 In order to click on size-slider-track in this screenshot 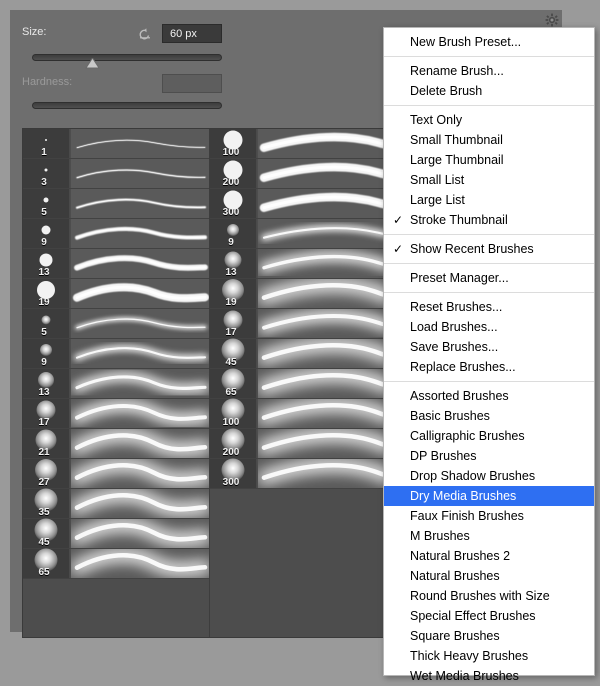, I will do `click(127, 57)`.